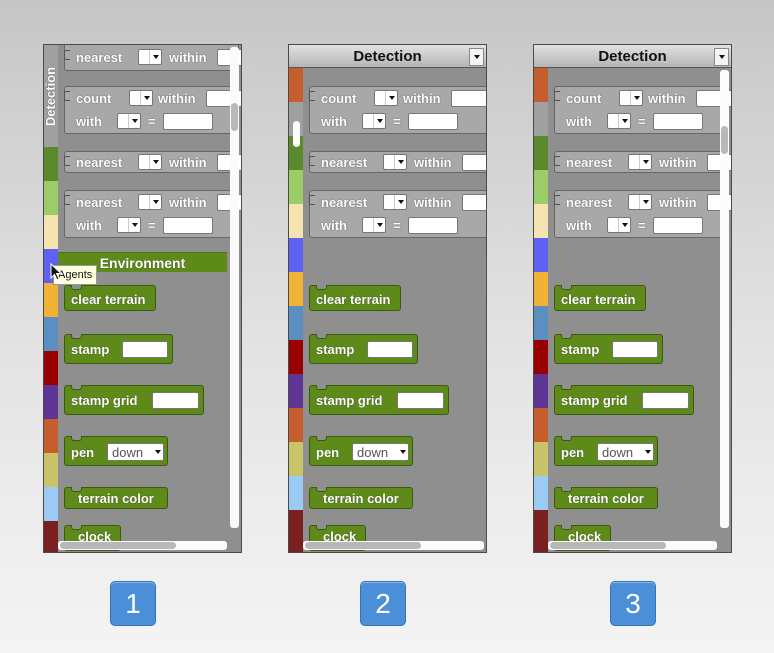  I want to click on category-tab-detection: Detection, so click(51, 96).